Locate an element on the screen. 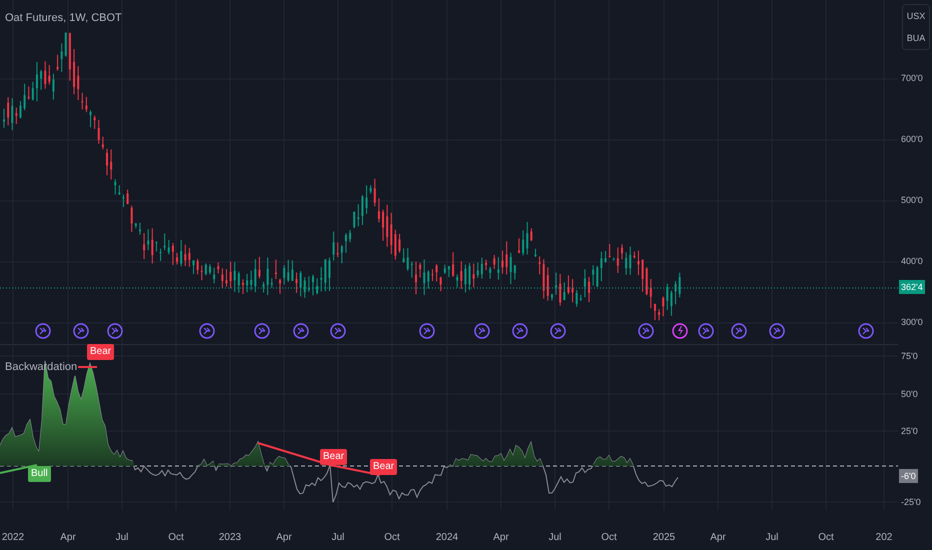 This screenshot has height=550, width=932. price-axis-label: 400'0 is located at coordinates (912, 261).